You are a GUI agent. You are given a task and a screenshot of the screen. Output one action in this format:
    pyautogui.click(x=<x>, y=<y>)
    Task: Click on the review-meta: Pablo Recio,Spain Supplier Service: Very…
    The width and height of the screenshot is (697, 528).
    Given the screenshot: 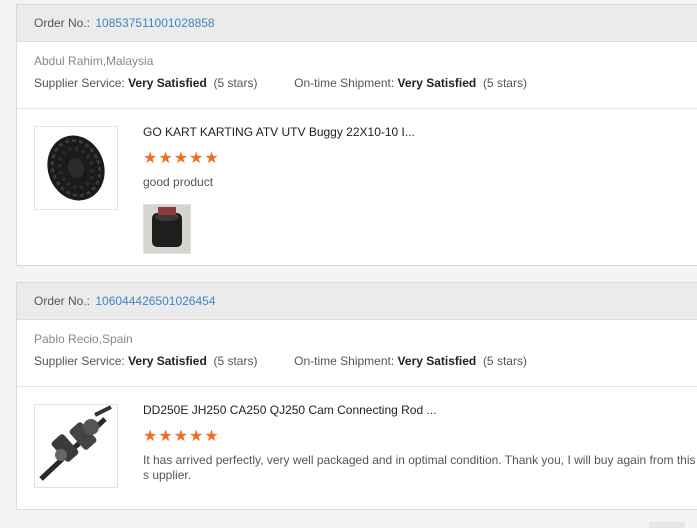 What is the action you would take?
    pyautogui.click(x=357, y=353)
    